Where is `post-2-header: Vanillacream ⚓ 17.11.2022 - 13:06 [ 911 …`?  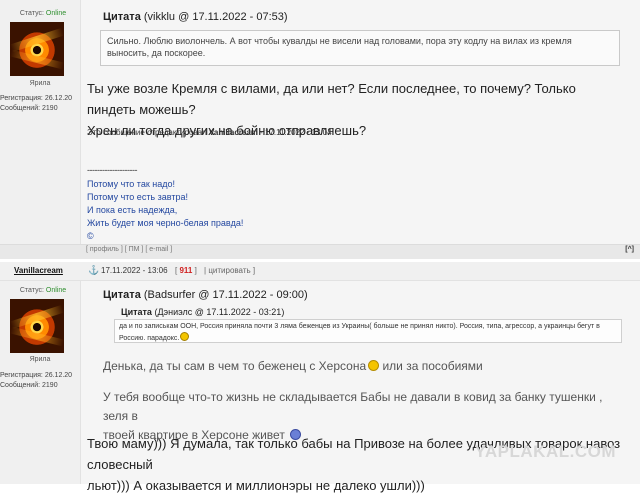 post-2-header: Vanillacream ⚓ 17.11.2022 - 13:06 [ 911 … is located at coordinates (320, 271).